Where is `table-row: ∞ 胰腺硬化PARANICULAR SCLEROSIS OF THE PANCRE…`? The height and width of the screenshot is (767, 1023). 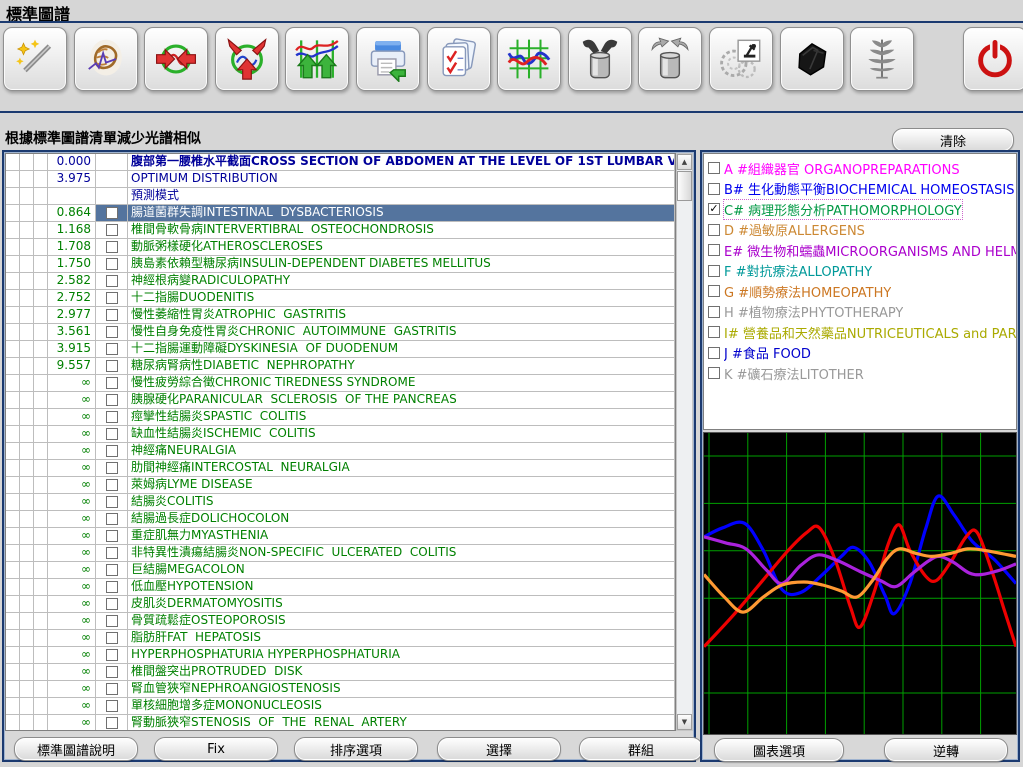
table-row: ∞ 胰腺硬化PARANICULAR SCLEROSIS OF THE PANCRE… is located at coordinates (340, 400).